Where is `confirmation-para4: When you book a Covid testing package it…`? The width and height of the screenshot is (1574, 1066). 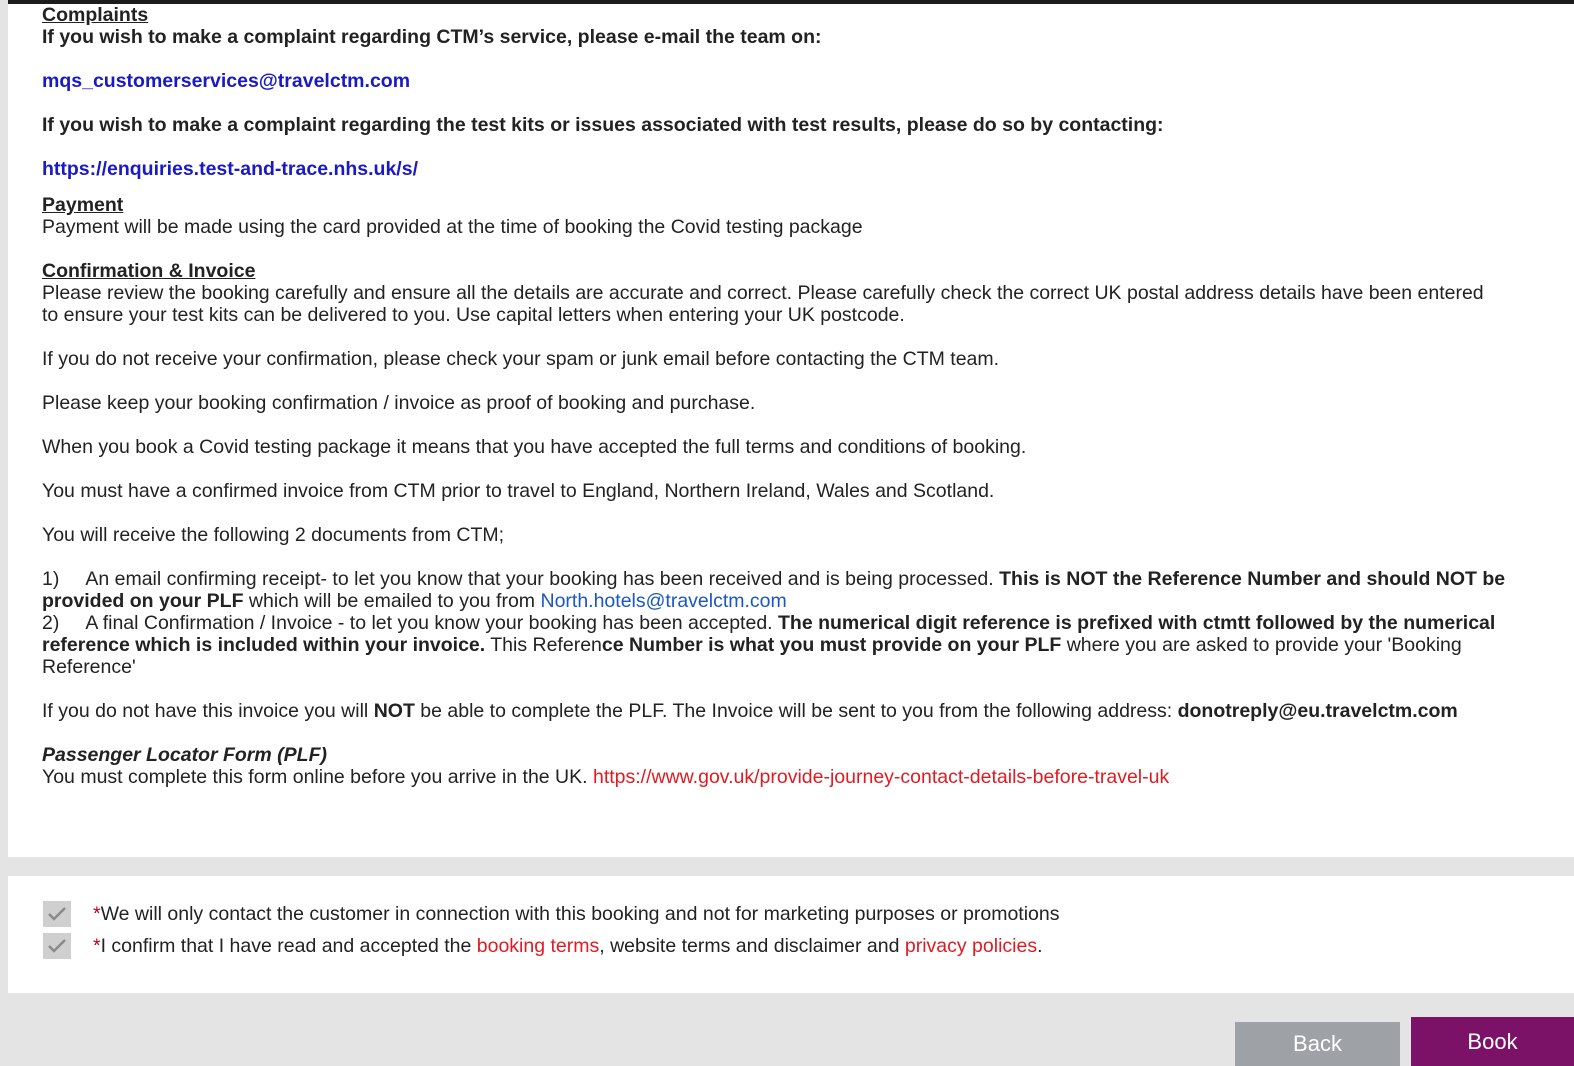 confirmation-para4: When you book a Covid testing package it… is located at coordinates (534, 447).